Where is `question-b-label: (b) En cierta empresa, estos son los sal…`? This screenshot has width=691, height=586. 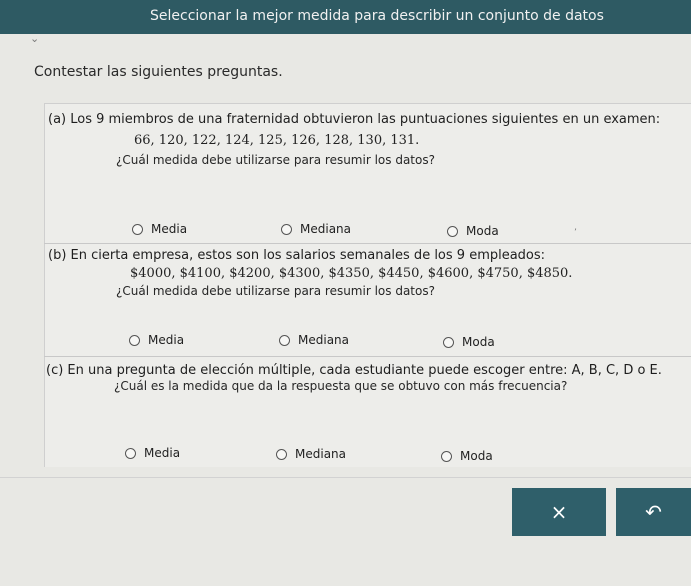
question-b-label: (b) En cierta empresa, estos son los sal… is located at coordinates (297, 255).